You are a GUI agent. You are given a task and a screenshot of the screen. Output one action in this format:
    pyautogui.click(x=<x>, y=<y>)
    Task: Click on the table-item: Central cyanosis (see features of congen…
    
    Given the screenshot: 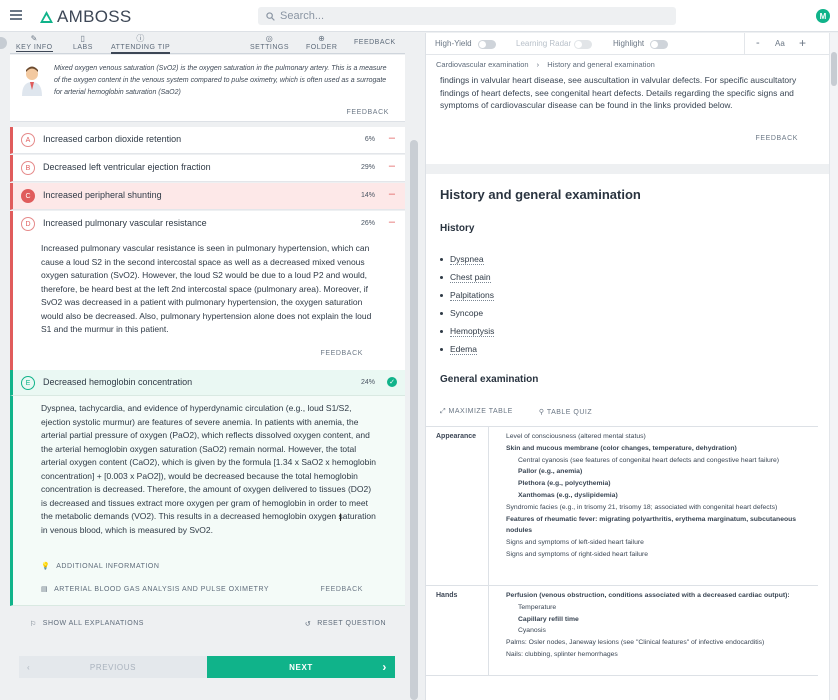 What is the action you would take?
    pyautogui.click(x=649, y=460)
    